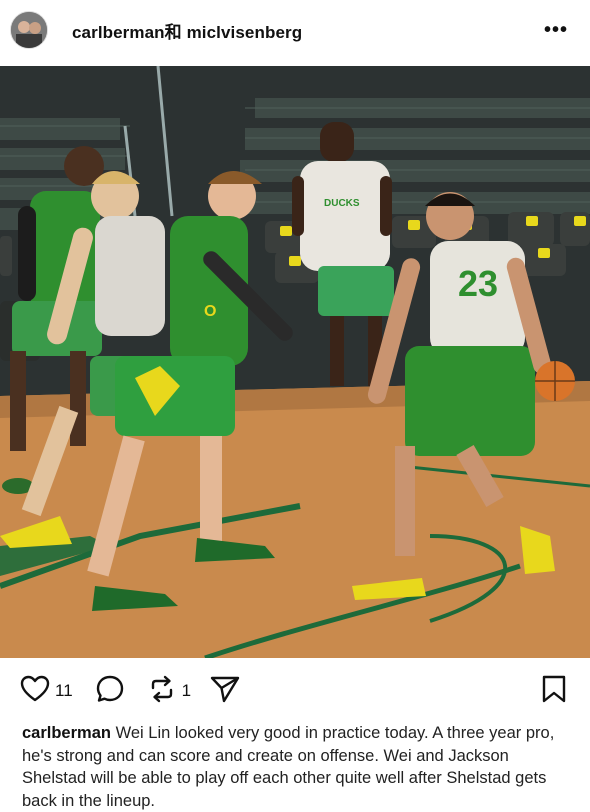 Image resolution: width=590 pixels, height=812 pixels. I want to click on share-button, so click(225, 691).